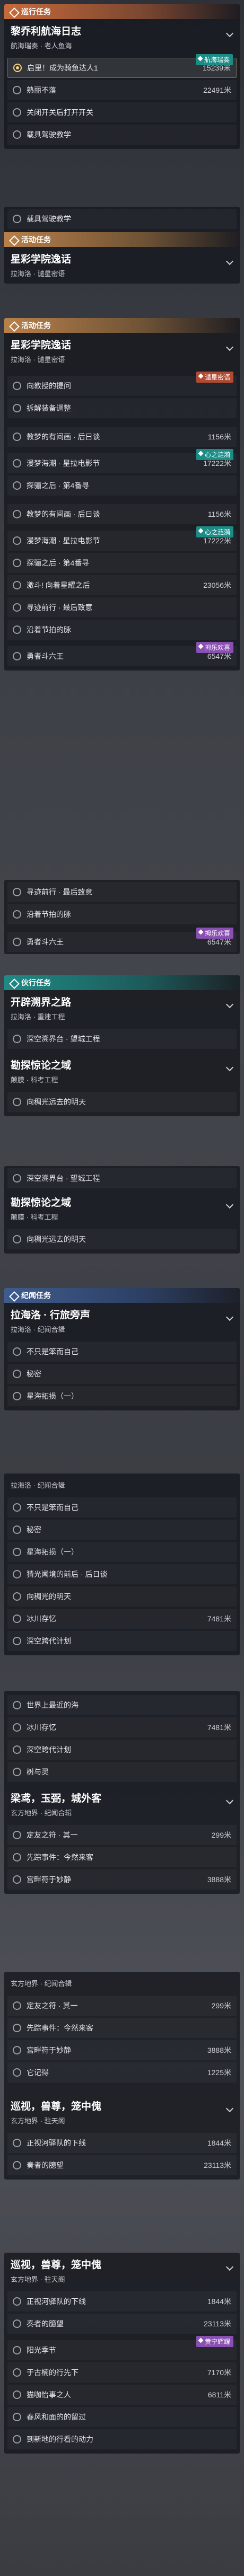 The image size is (244, 2576). I want to click on task-row: 关闭开关后打开开关, so click(122, 112).